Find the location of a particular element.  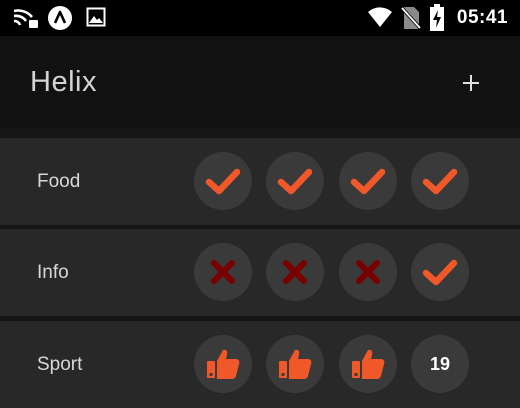

app-logo-icon is located at coordinates (60, 18).